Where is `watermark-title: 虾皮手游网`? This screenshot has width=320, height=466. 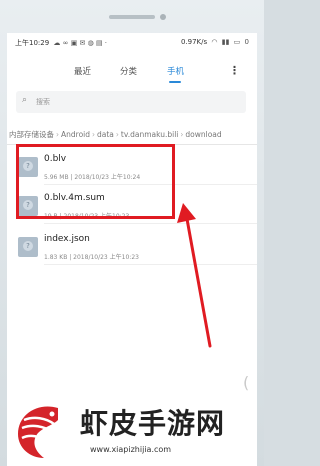
watermark-title: 虾皮手游网 is located at coordinates (153, 423).